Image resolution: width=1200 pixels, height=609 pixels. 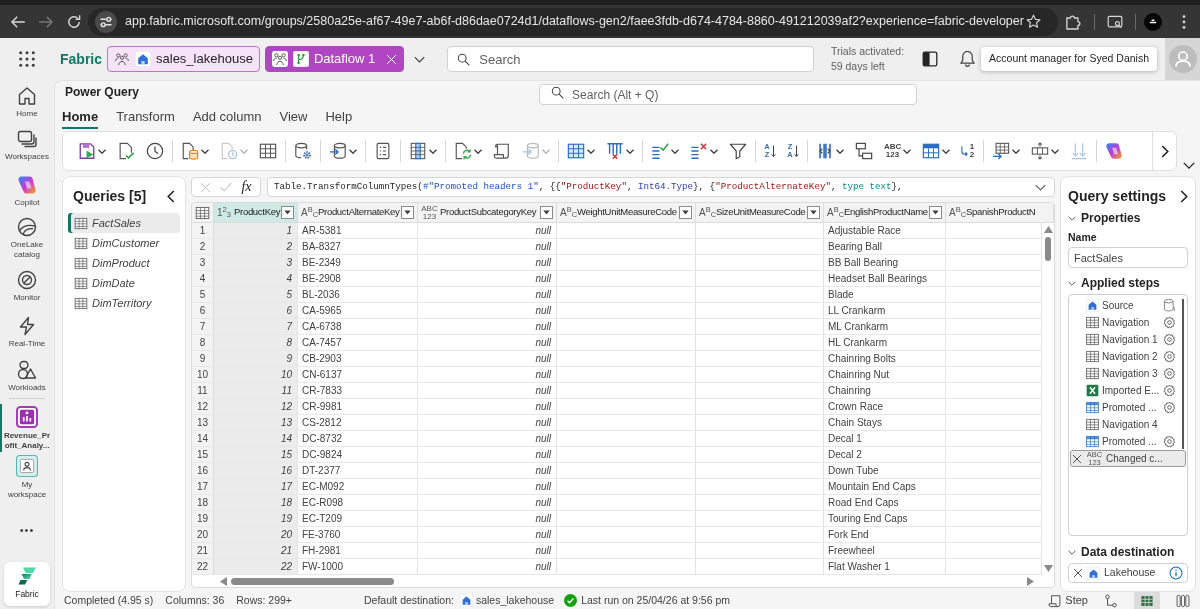 I want to click on ribbon-tab: Transform, so click(x=145, y=118).